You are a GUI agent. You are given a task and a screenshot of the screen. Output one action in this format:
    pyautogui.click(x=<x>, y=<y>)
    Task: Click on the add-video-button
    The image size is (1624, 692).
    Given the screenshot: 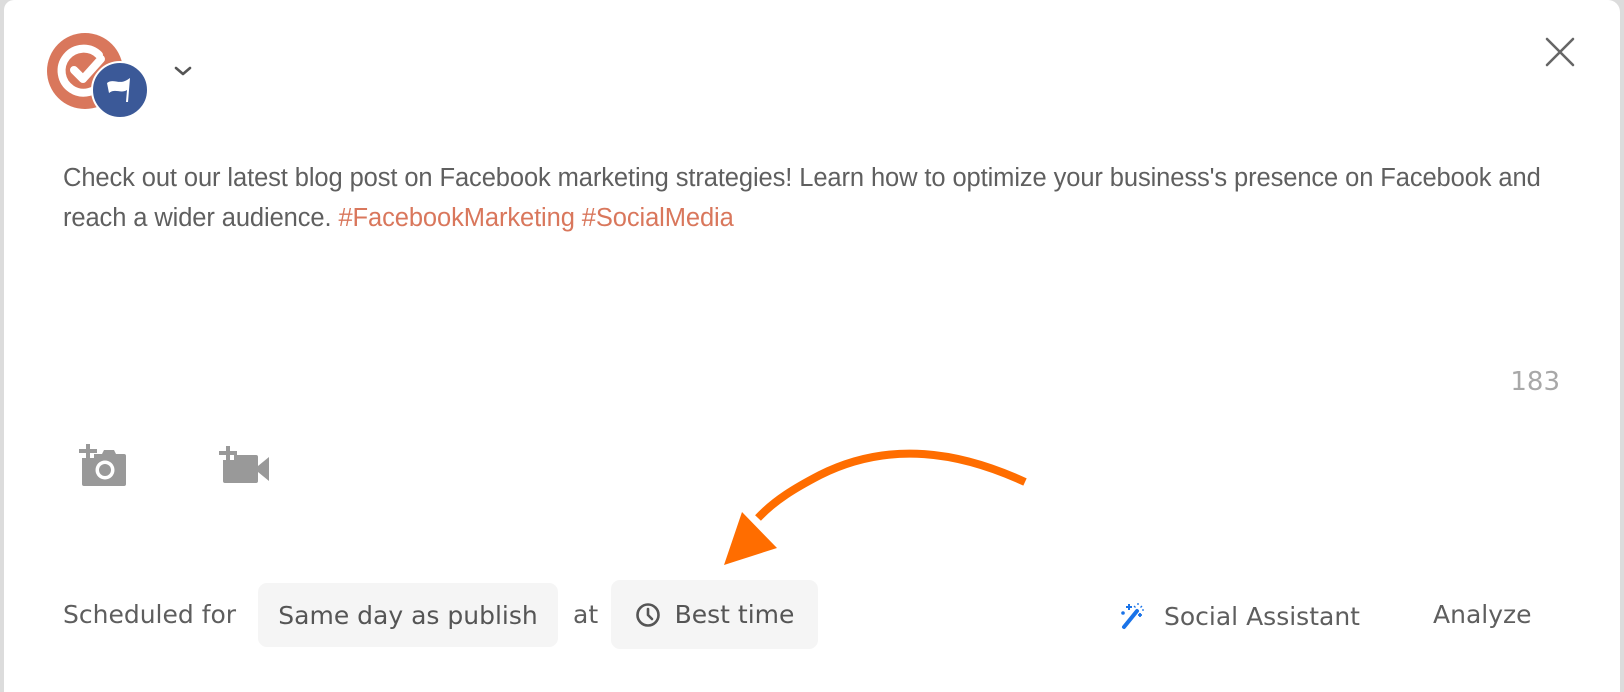 What is the action you would take?
    pyautogui.click(x=245, y=466)
    